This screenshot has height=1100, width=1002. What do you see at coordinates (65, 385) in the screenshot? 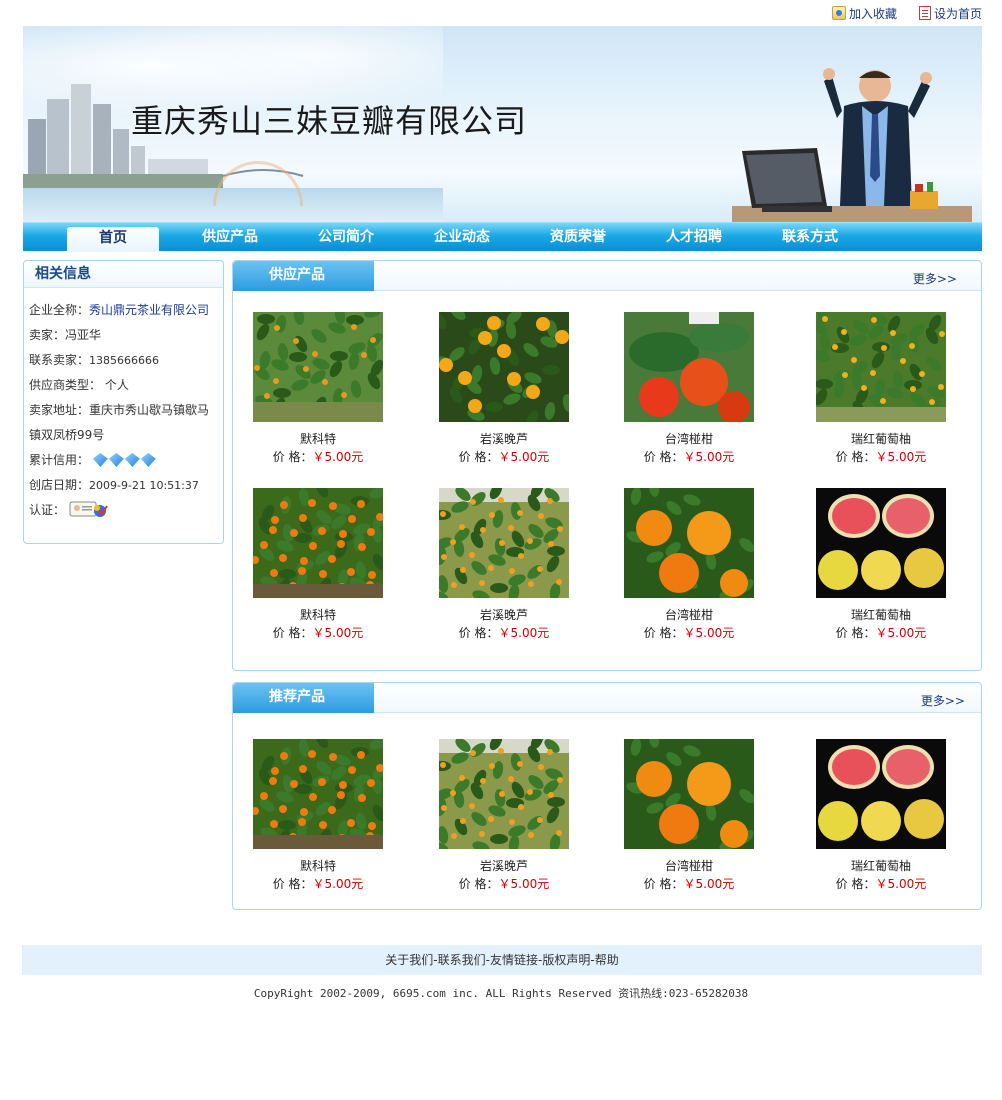
I see `supplier-type-label: 供应商类型：` at bounding box center [65, 385].